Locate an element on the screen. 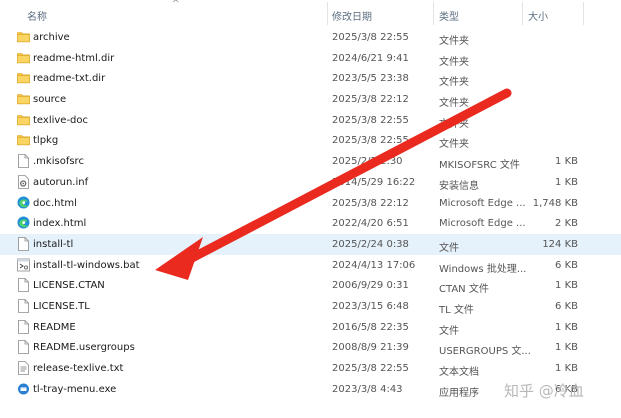  file-size: 124 KB is located at coordinates (560, 244).